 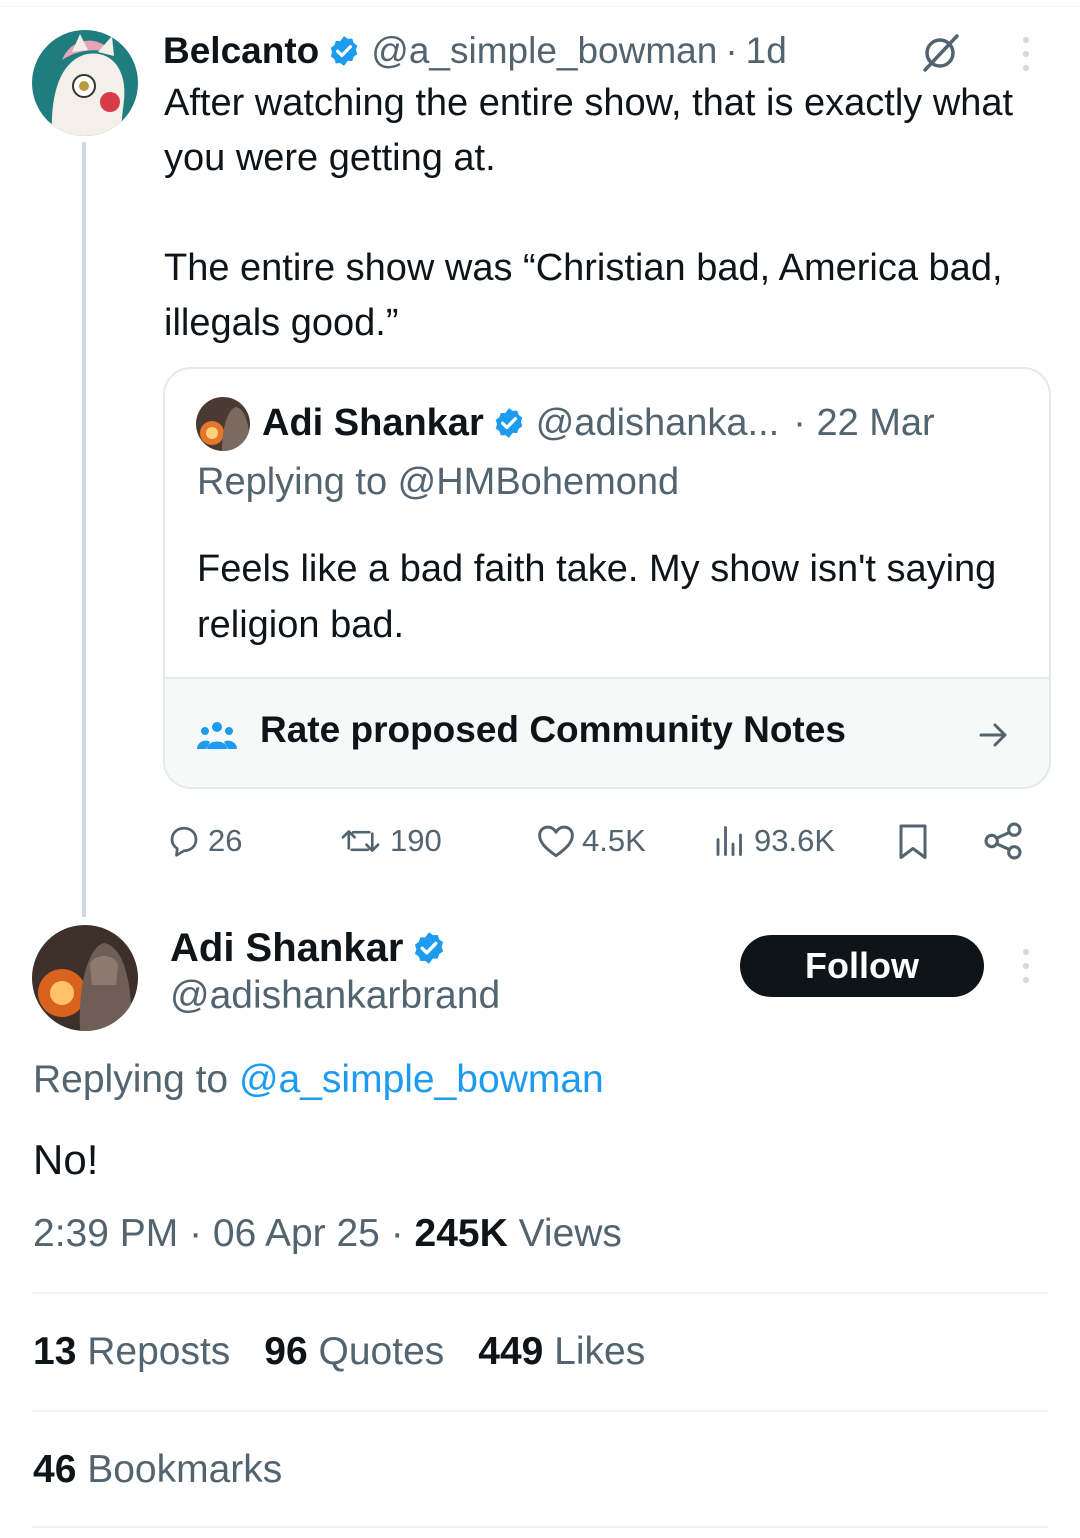 What do you see at coordinates (913, 841) in the screenshot?
I see `bookmark-icon` at bounding box center [913, 841].